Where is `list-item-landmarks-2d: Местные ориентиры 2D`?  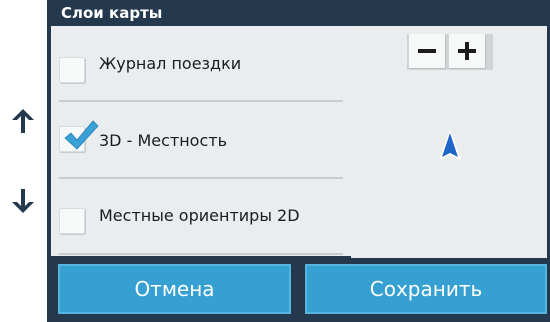
list-item-landmarks-2d: Местные ориентиры 2D is located at coordinates (201, 217).